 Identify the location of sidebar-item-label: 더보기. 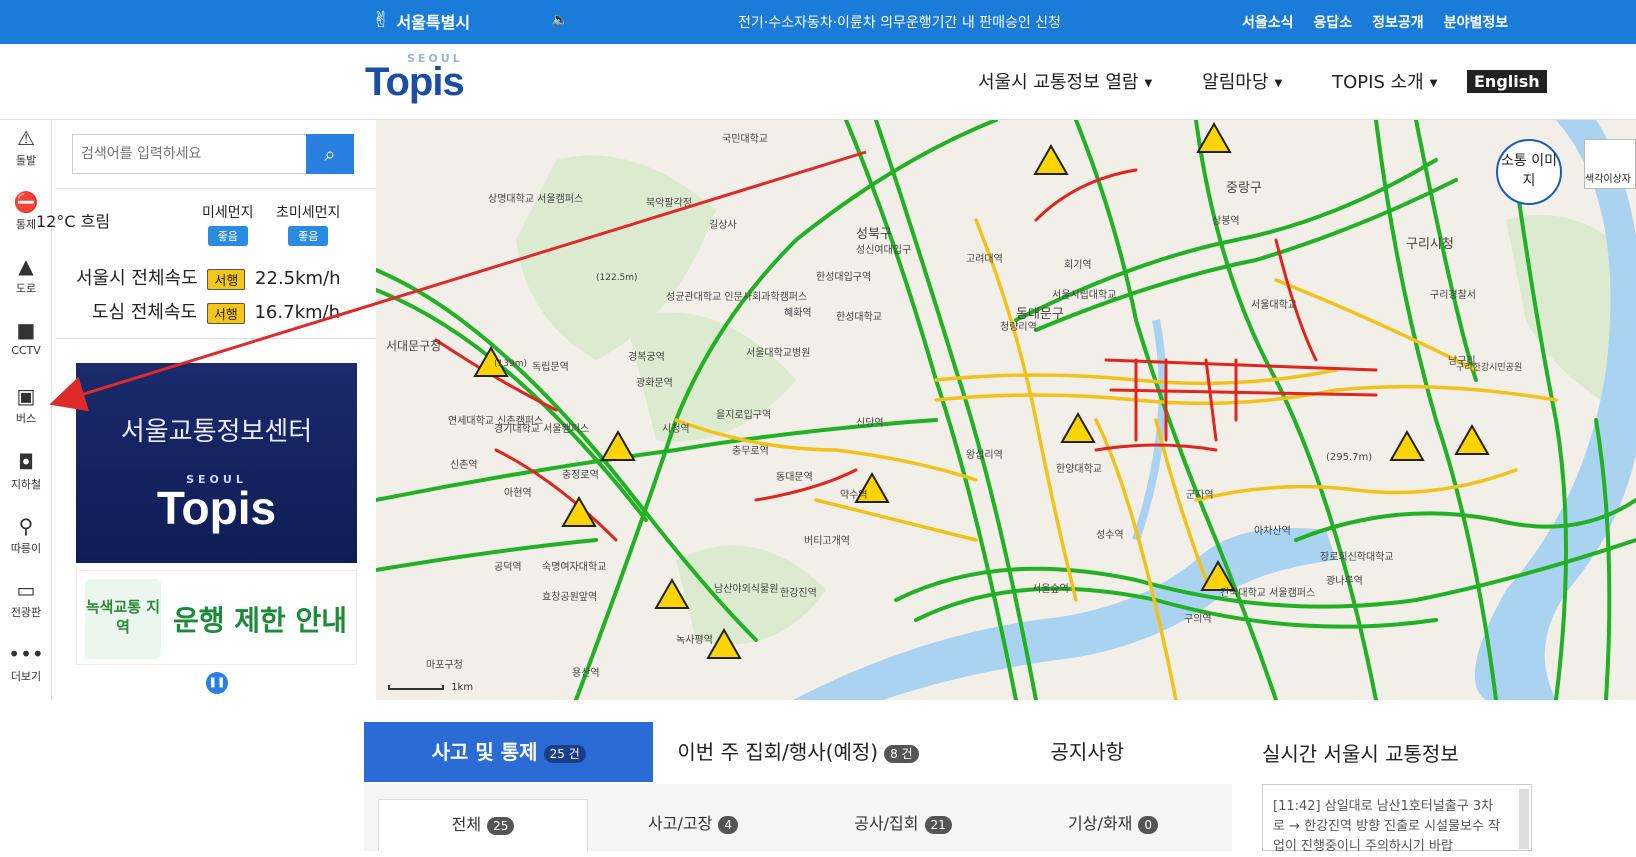
(26, 676).